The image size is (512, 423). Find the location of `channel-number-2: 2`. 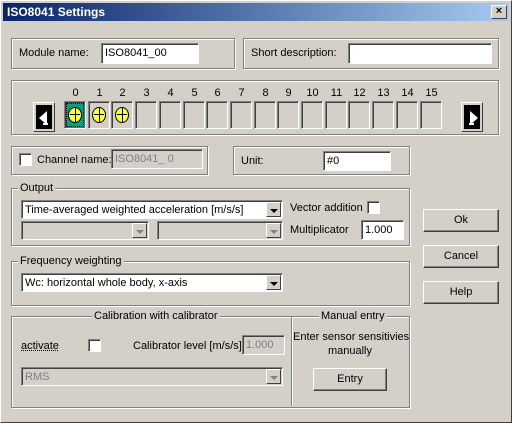

channel-number-2: 2 is located at coordinates (122, 93).